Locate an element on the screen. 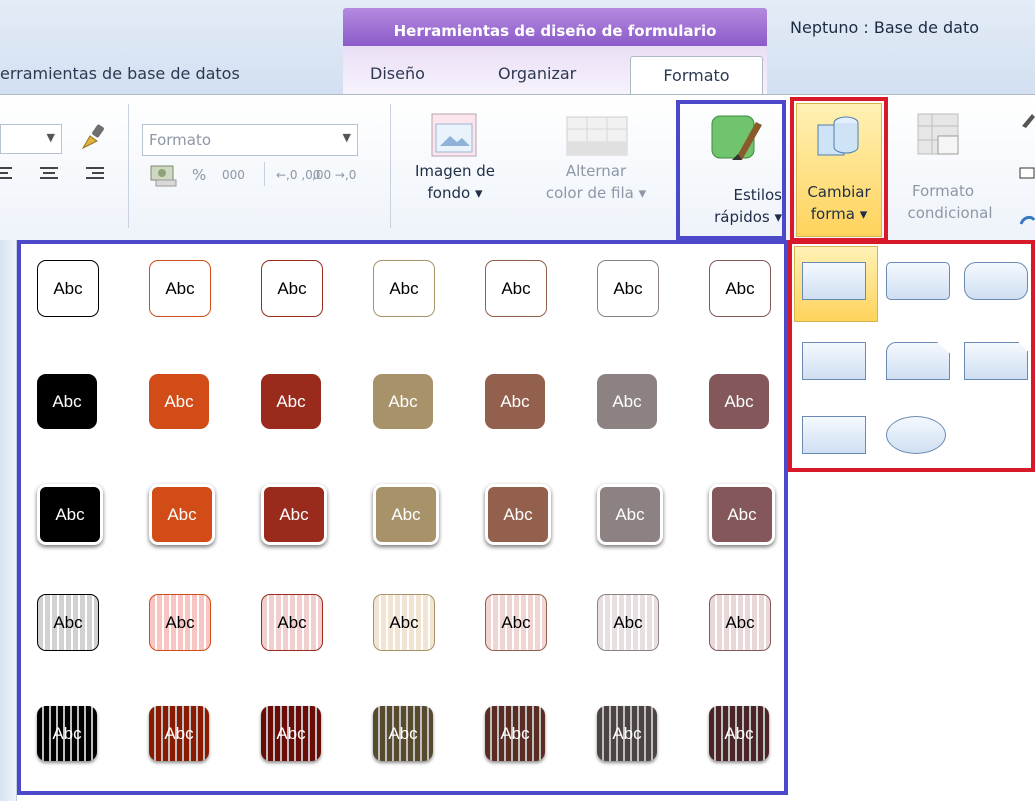 The image size is (1035, 801). number-format-combo: Formato ▼ is located at coordinates (250, 140).